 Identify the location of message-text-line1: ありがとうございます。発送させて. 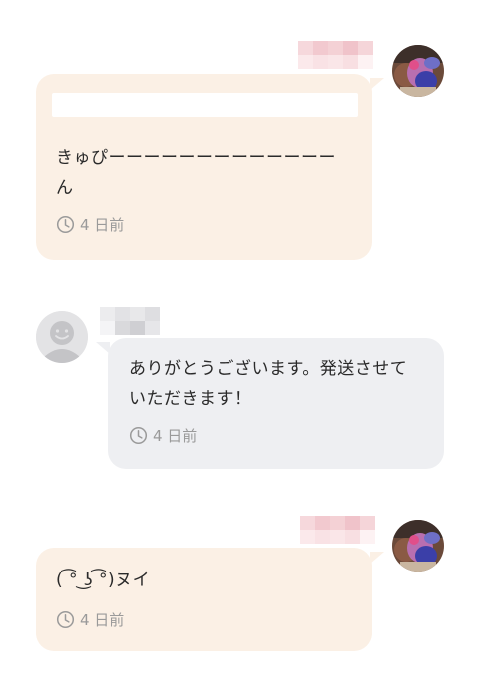
(268, 369).